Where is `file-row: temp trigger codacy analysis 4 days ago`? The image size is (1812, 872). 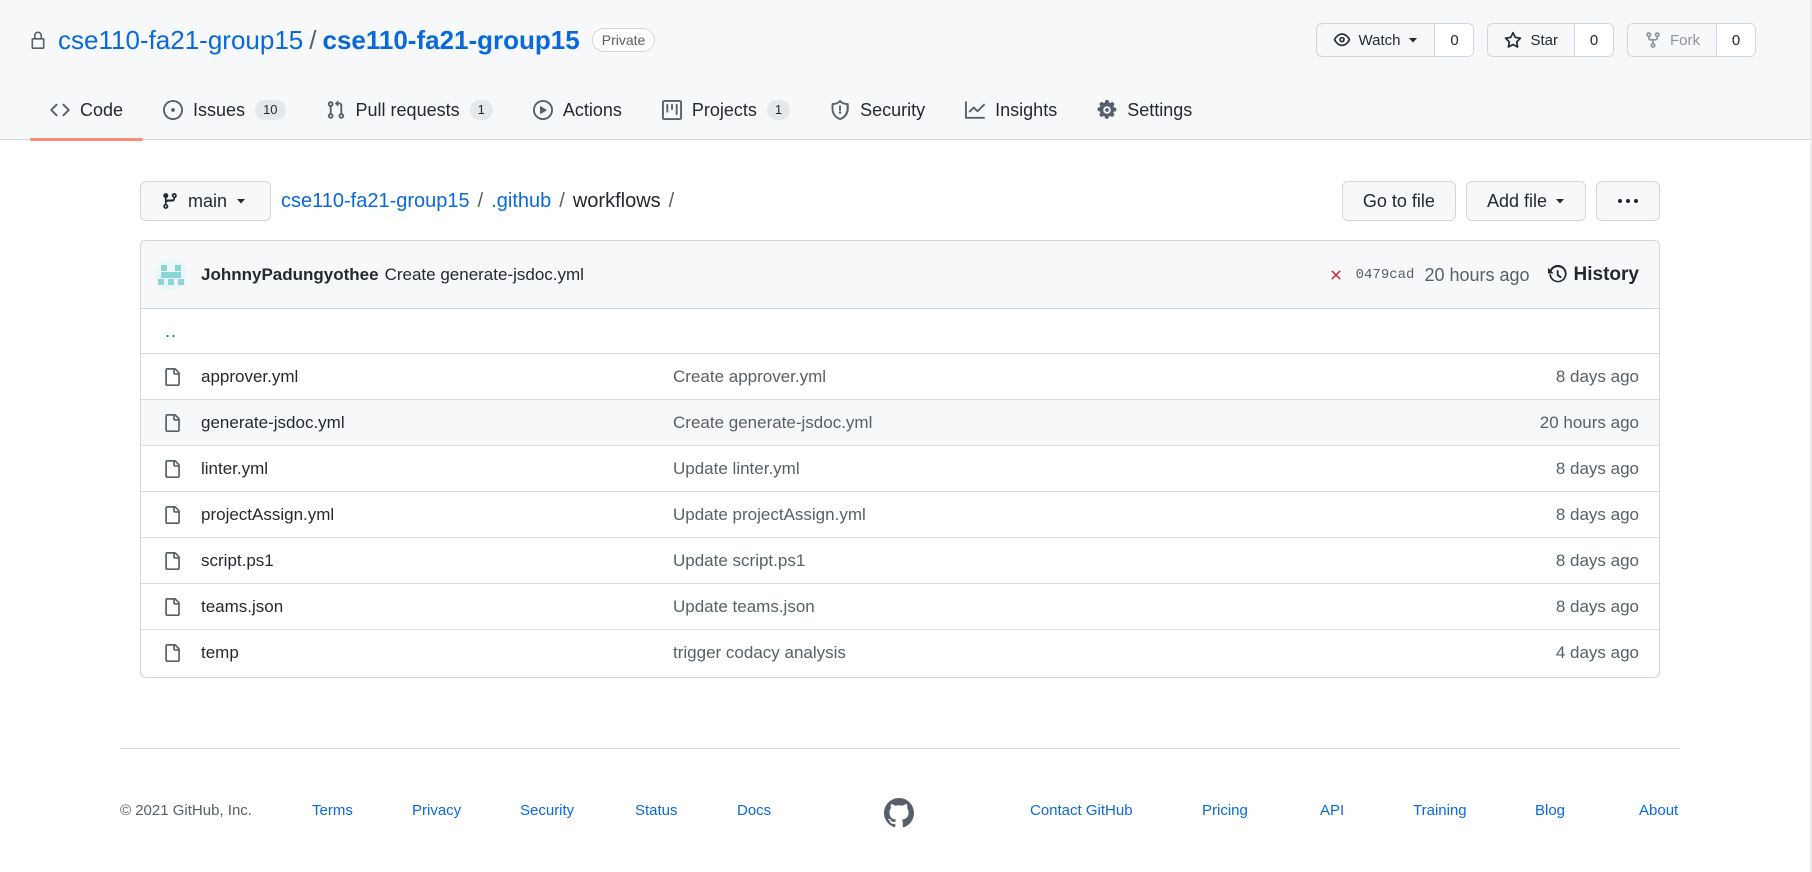
file-row: temp trigger codacy analysis 4 days ago is located at coordinates (900, 653).